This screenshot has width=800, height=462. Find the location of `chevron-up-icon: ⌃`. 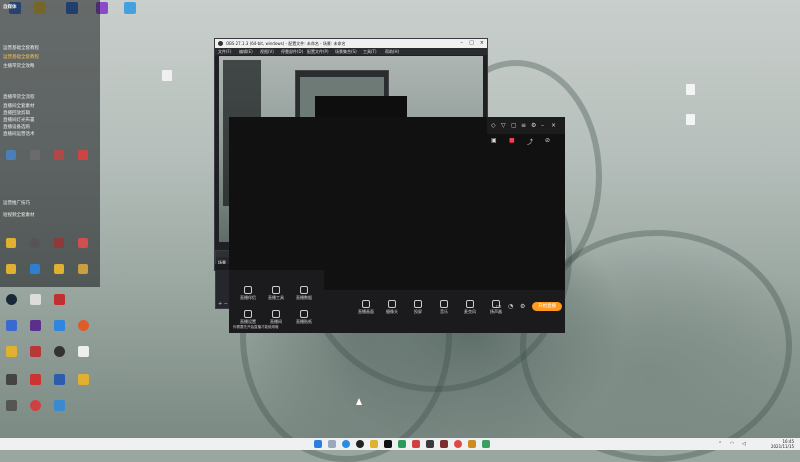

chevron-up-icon: ⌃ is located at coordinates (720, 444).